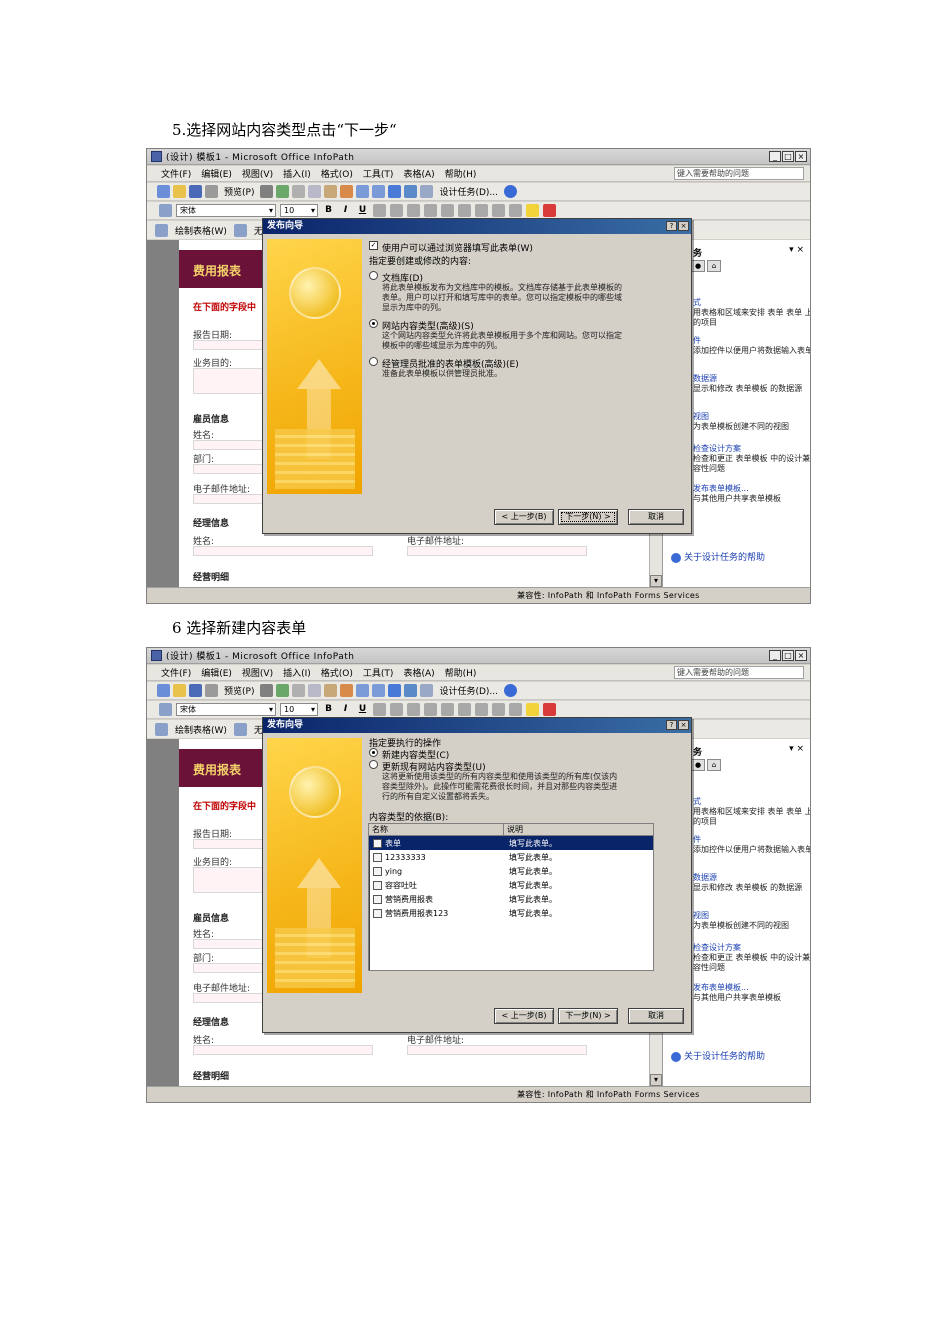 Image resolution: width=950 pixels, height=1344 pixels. I want to click on print-icon, so click(267, 690).